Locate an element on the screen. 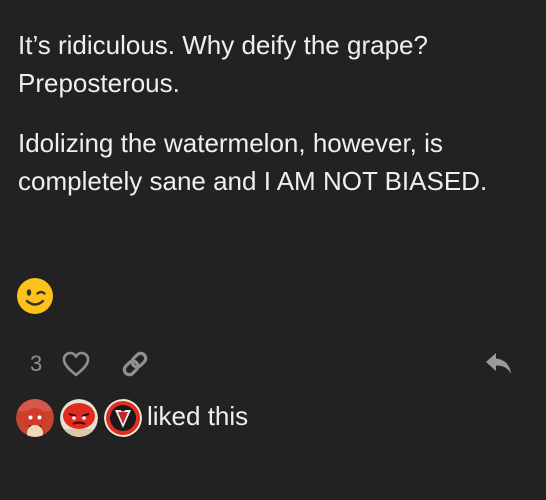 Image resolution: width=546 pixels, height=500 pixels. likers-row: liked this is located at coordinates (216, 418).